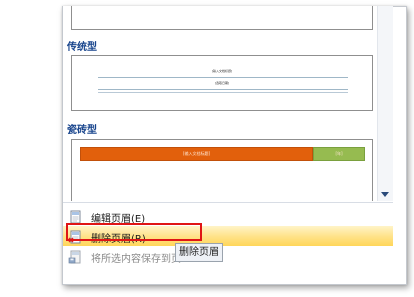  I want to click on header-thumbnail-traditional: [输入文档标题] [选取日期], so click(222, 83).